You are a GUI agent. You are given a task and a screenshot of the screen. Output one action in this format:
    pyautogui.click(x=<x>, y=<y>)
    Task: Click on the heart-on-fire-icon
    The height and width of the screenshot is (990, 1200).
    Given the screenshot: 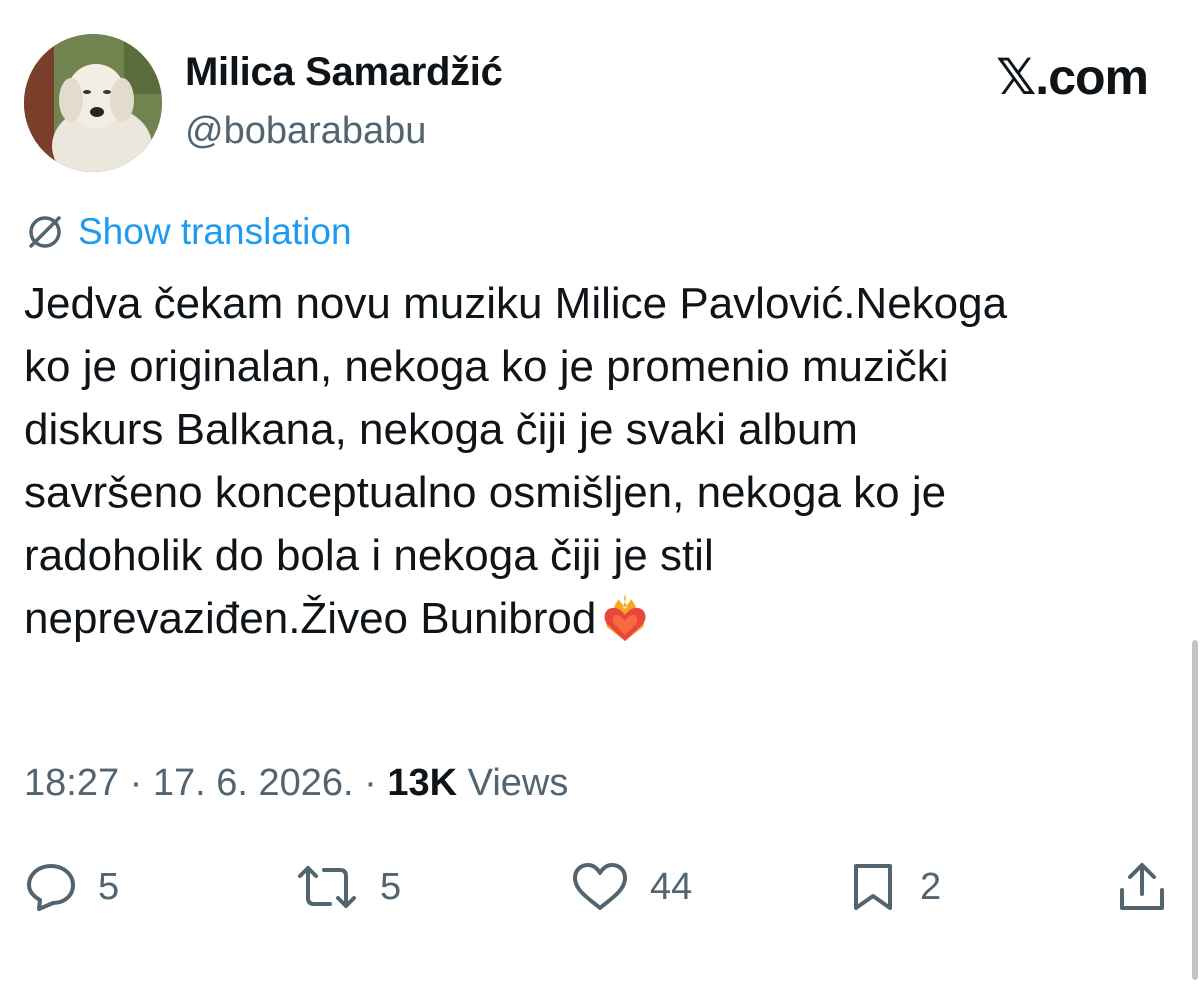 What is the action you would take?
    pyautogui.click(x=625, y=626)
    